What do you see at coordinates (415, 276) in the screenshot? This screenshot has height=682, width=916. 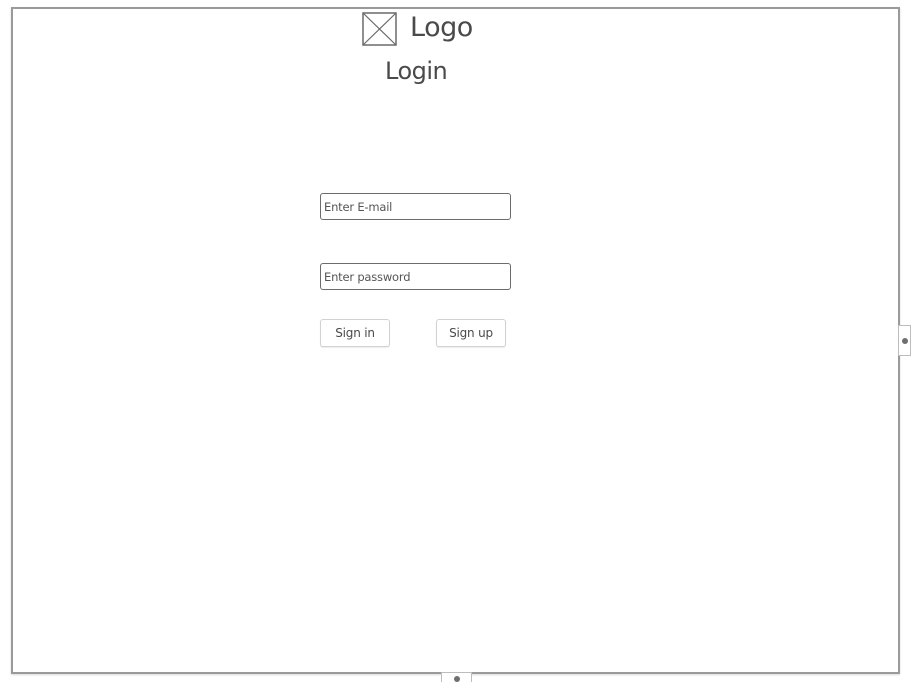 I see `password-field: Enter password` at bounding box center [415, 276].